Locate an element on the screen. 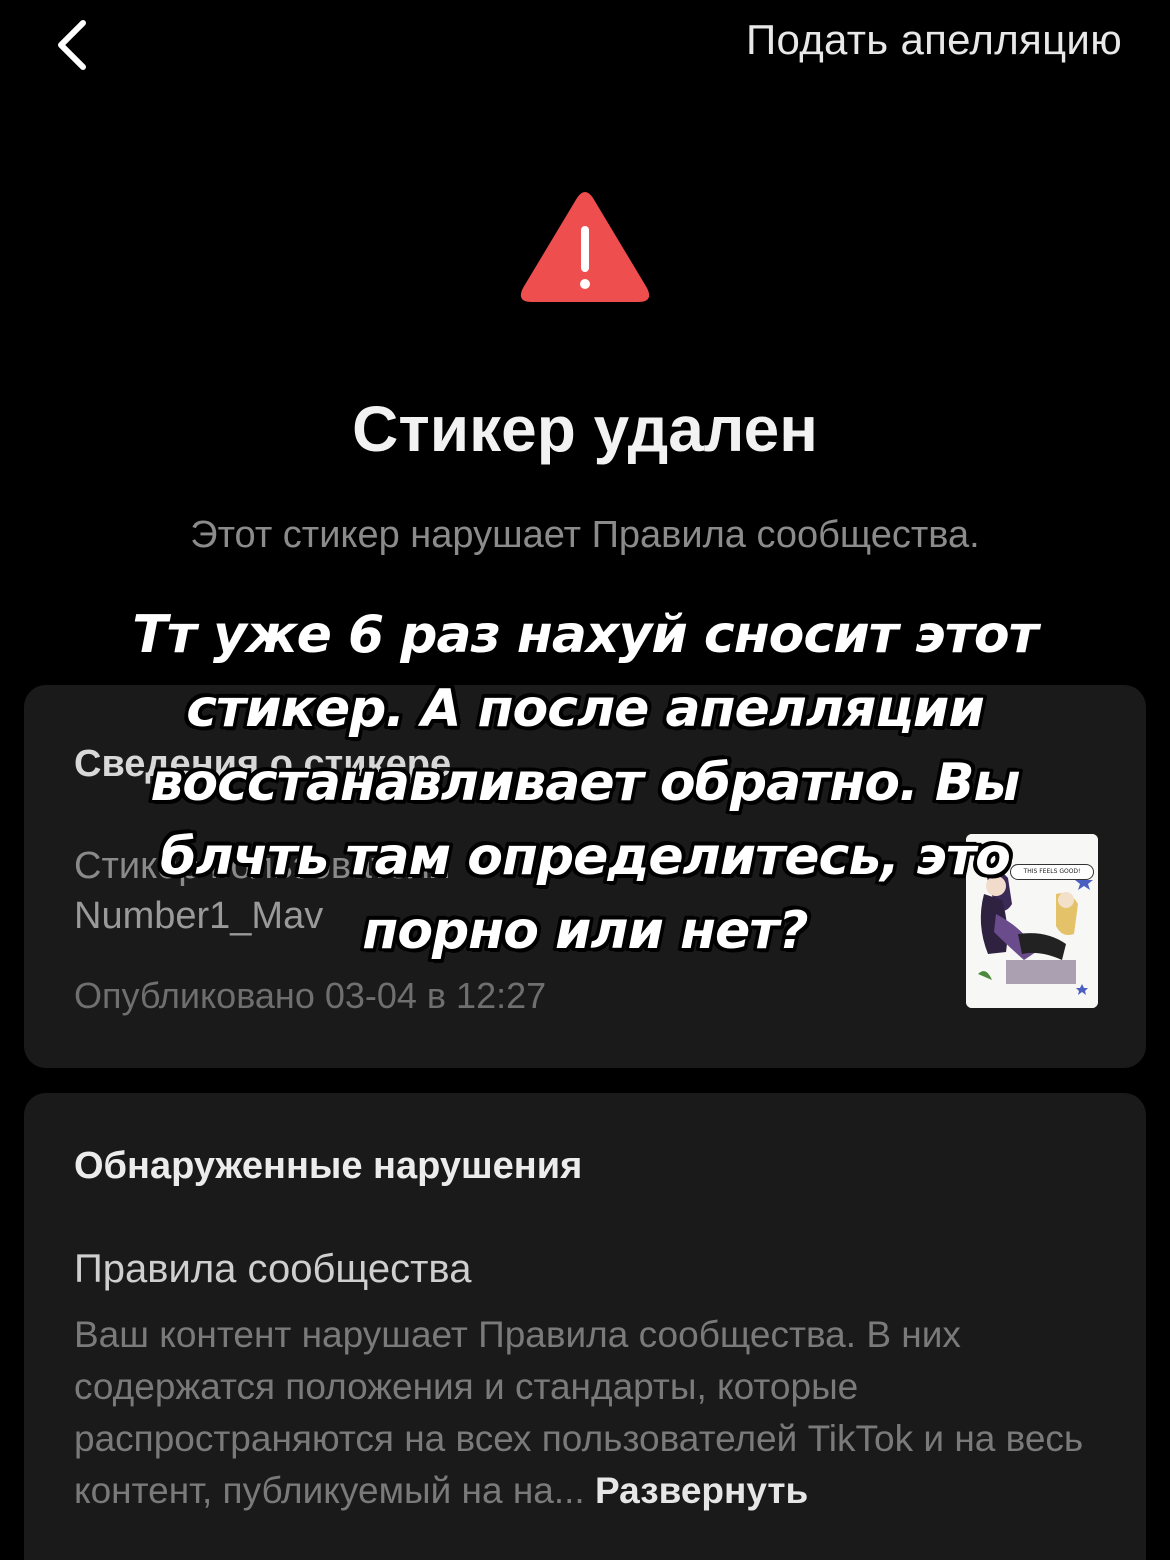 The width and height of the screenshot is (1170, 1560). back-button is located at coordinates (71, 45).